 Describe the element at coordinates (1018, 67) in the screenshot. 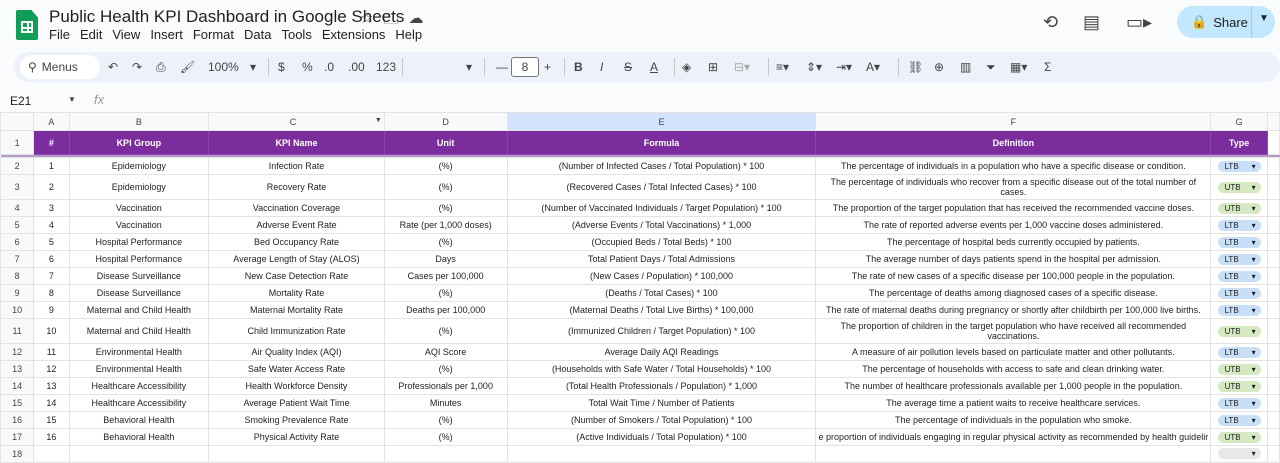

I see `filter-views-icon: ▦▾` at that location.